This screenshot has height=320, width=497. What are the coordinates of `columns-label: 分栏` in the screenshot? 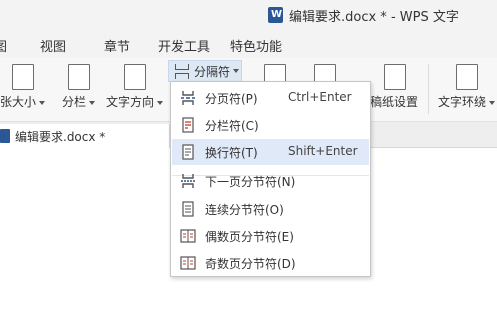 It's located at (74, 102).